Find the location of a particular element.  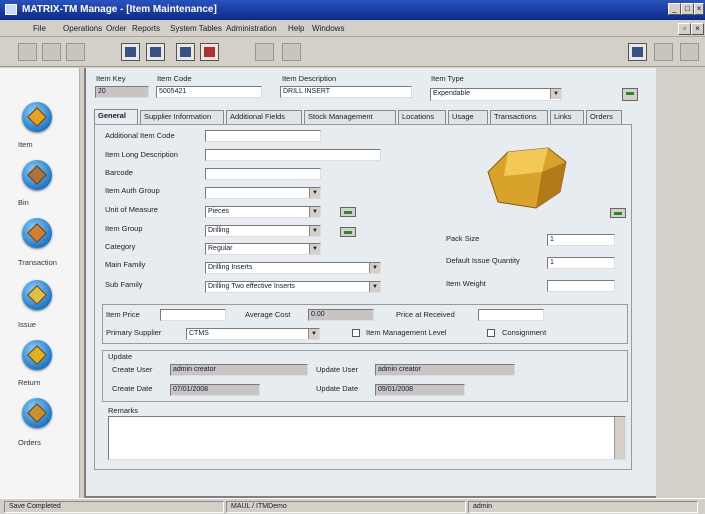

menu-help: Help is located at coordinates (296, 28).